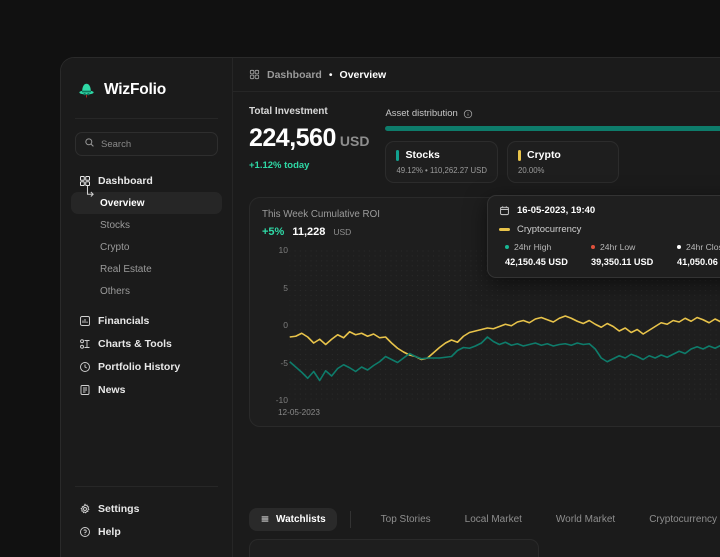  Describe the element at coordinates (125, 180) in the screenshot. I see `sidebar-item-label: Dashboard` at that location.